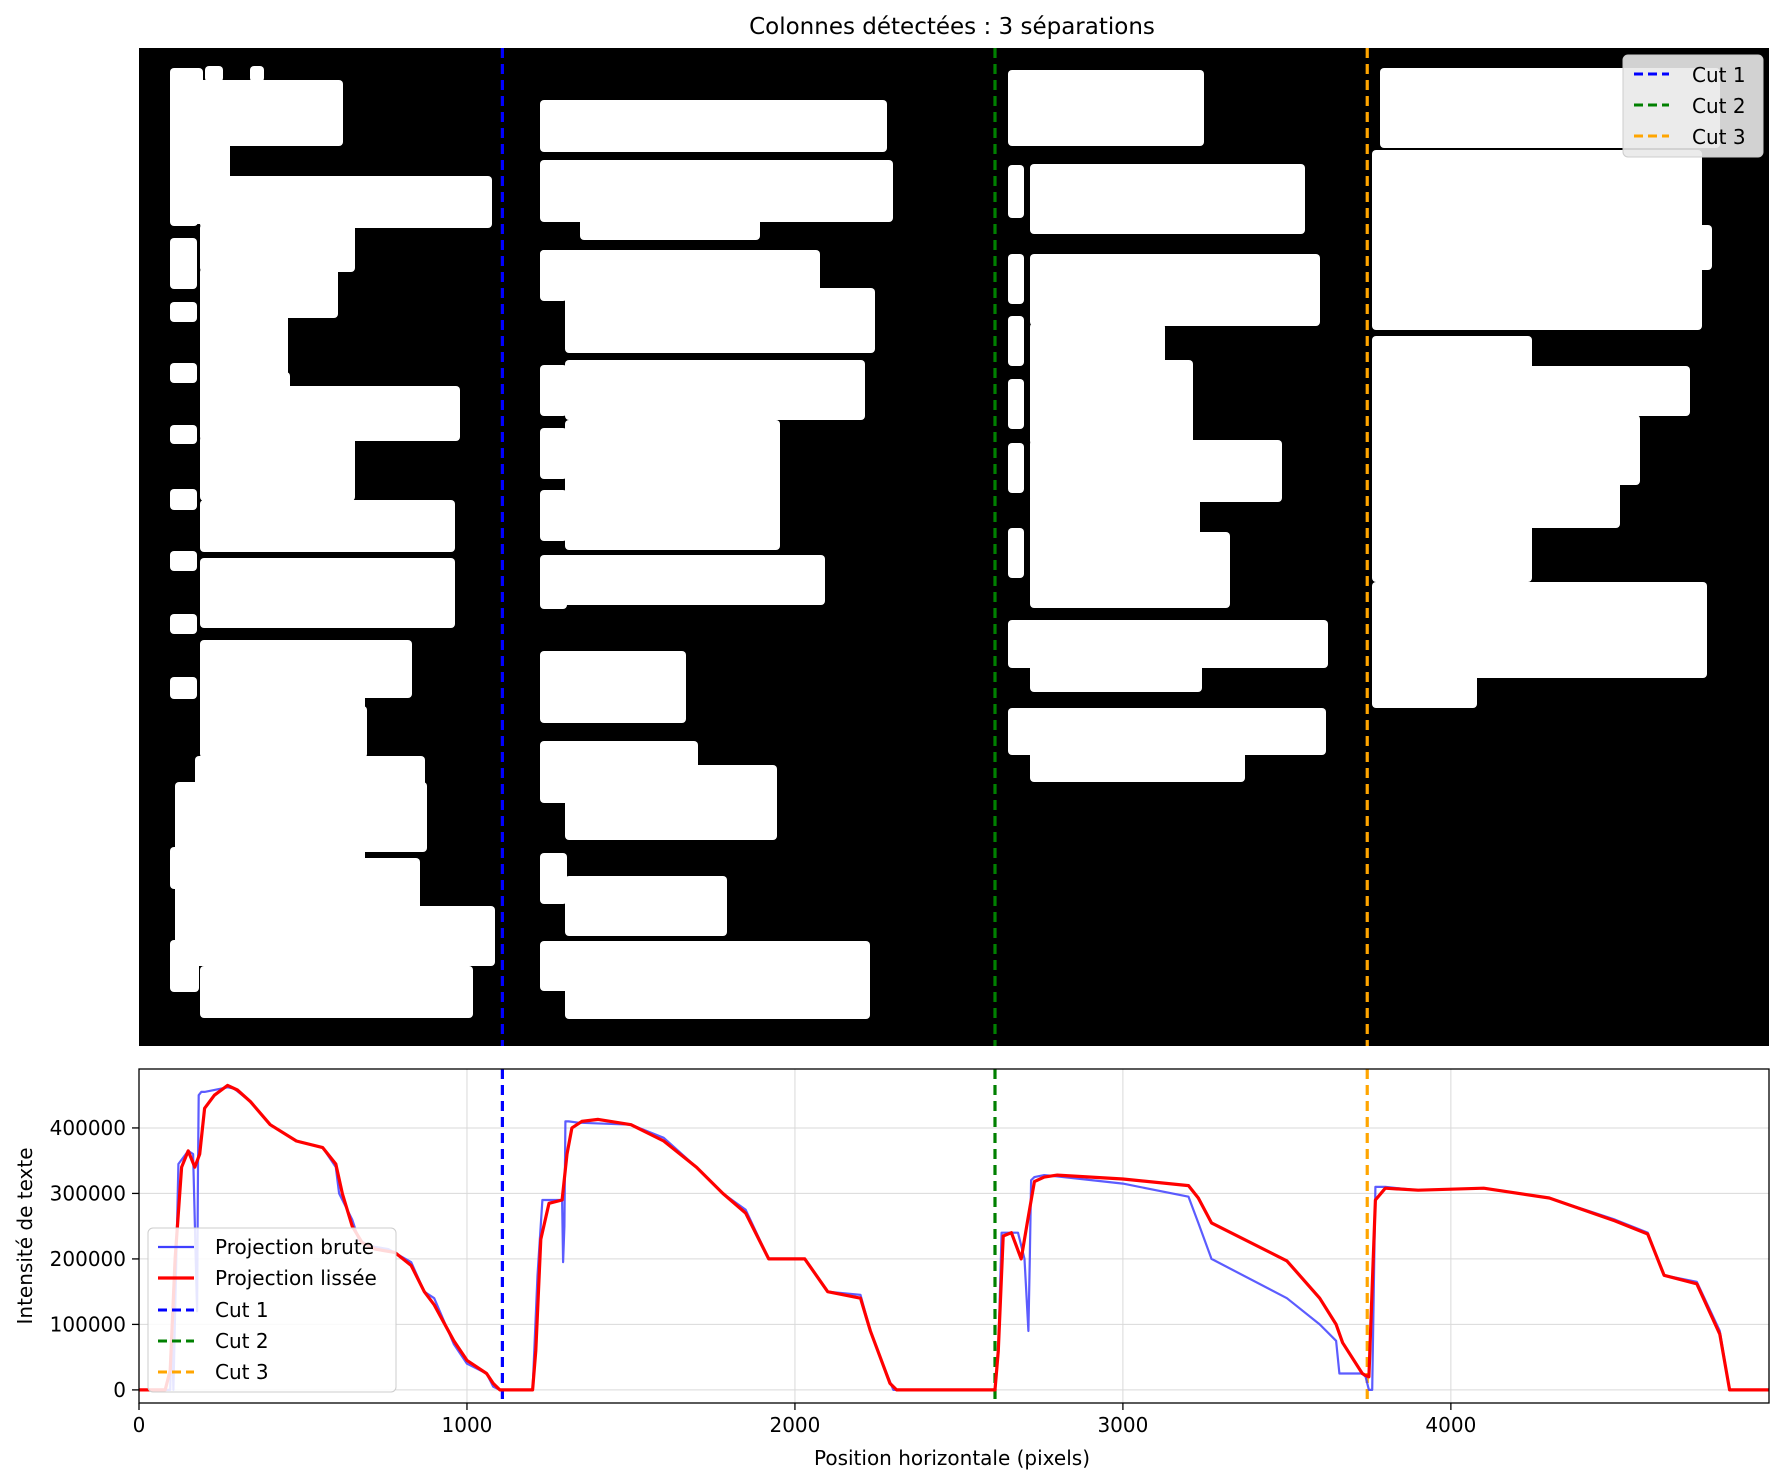  Describe the element at coordinates (294, 1247) in the screenshot. I see `legend-label-projection-brute: Projection brute` at that location.